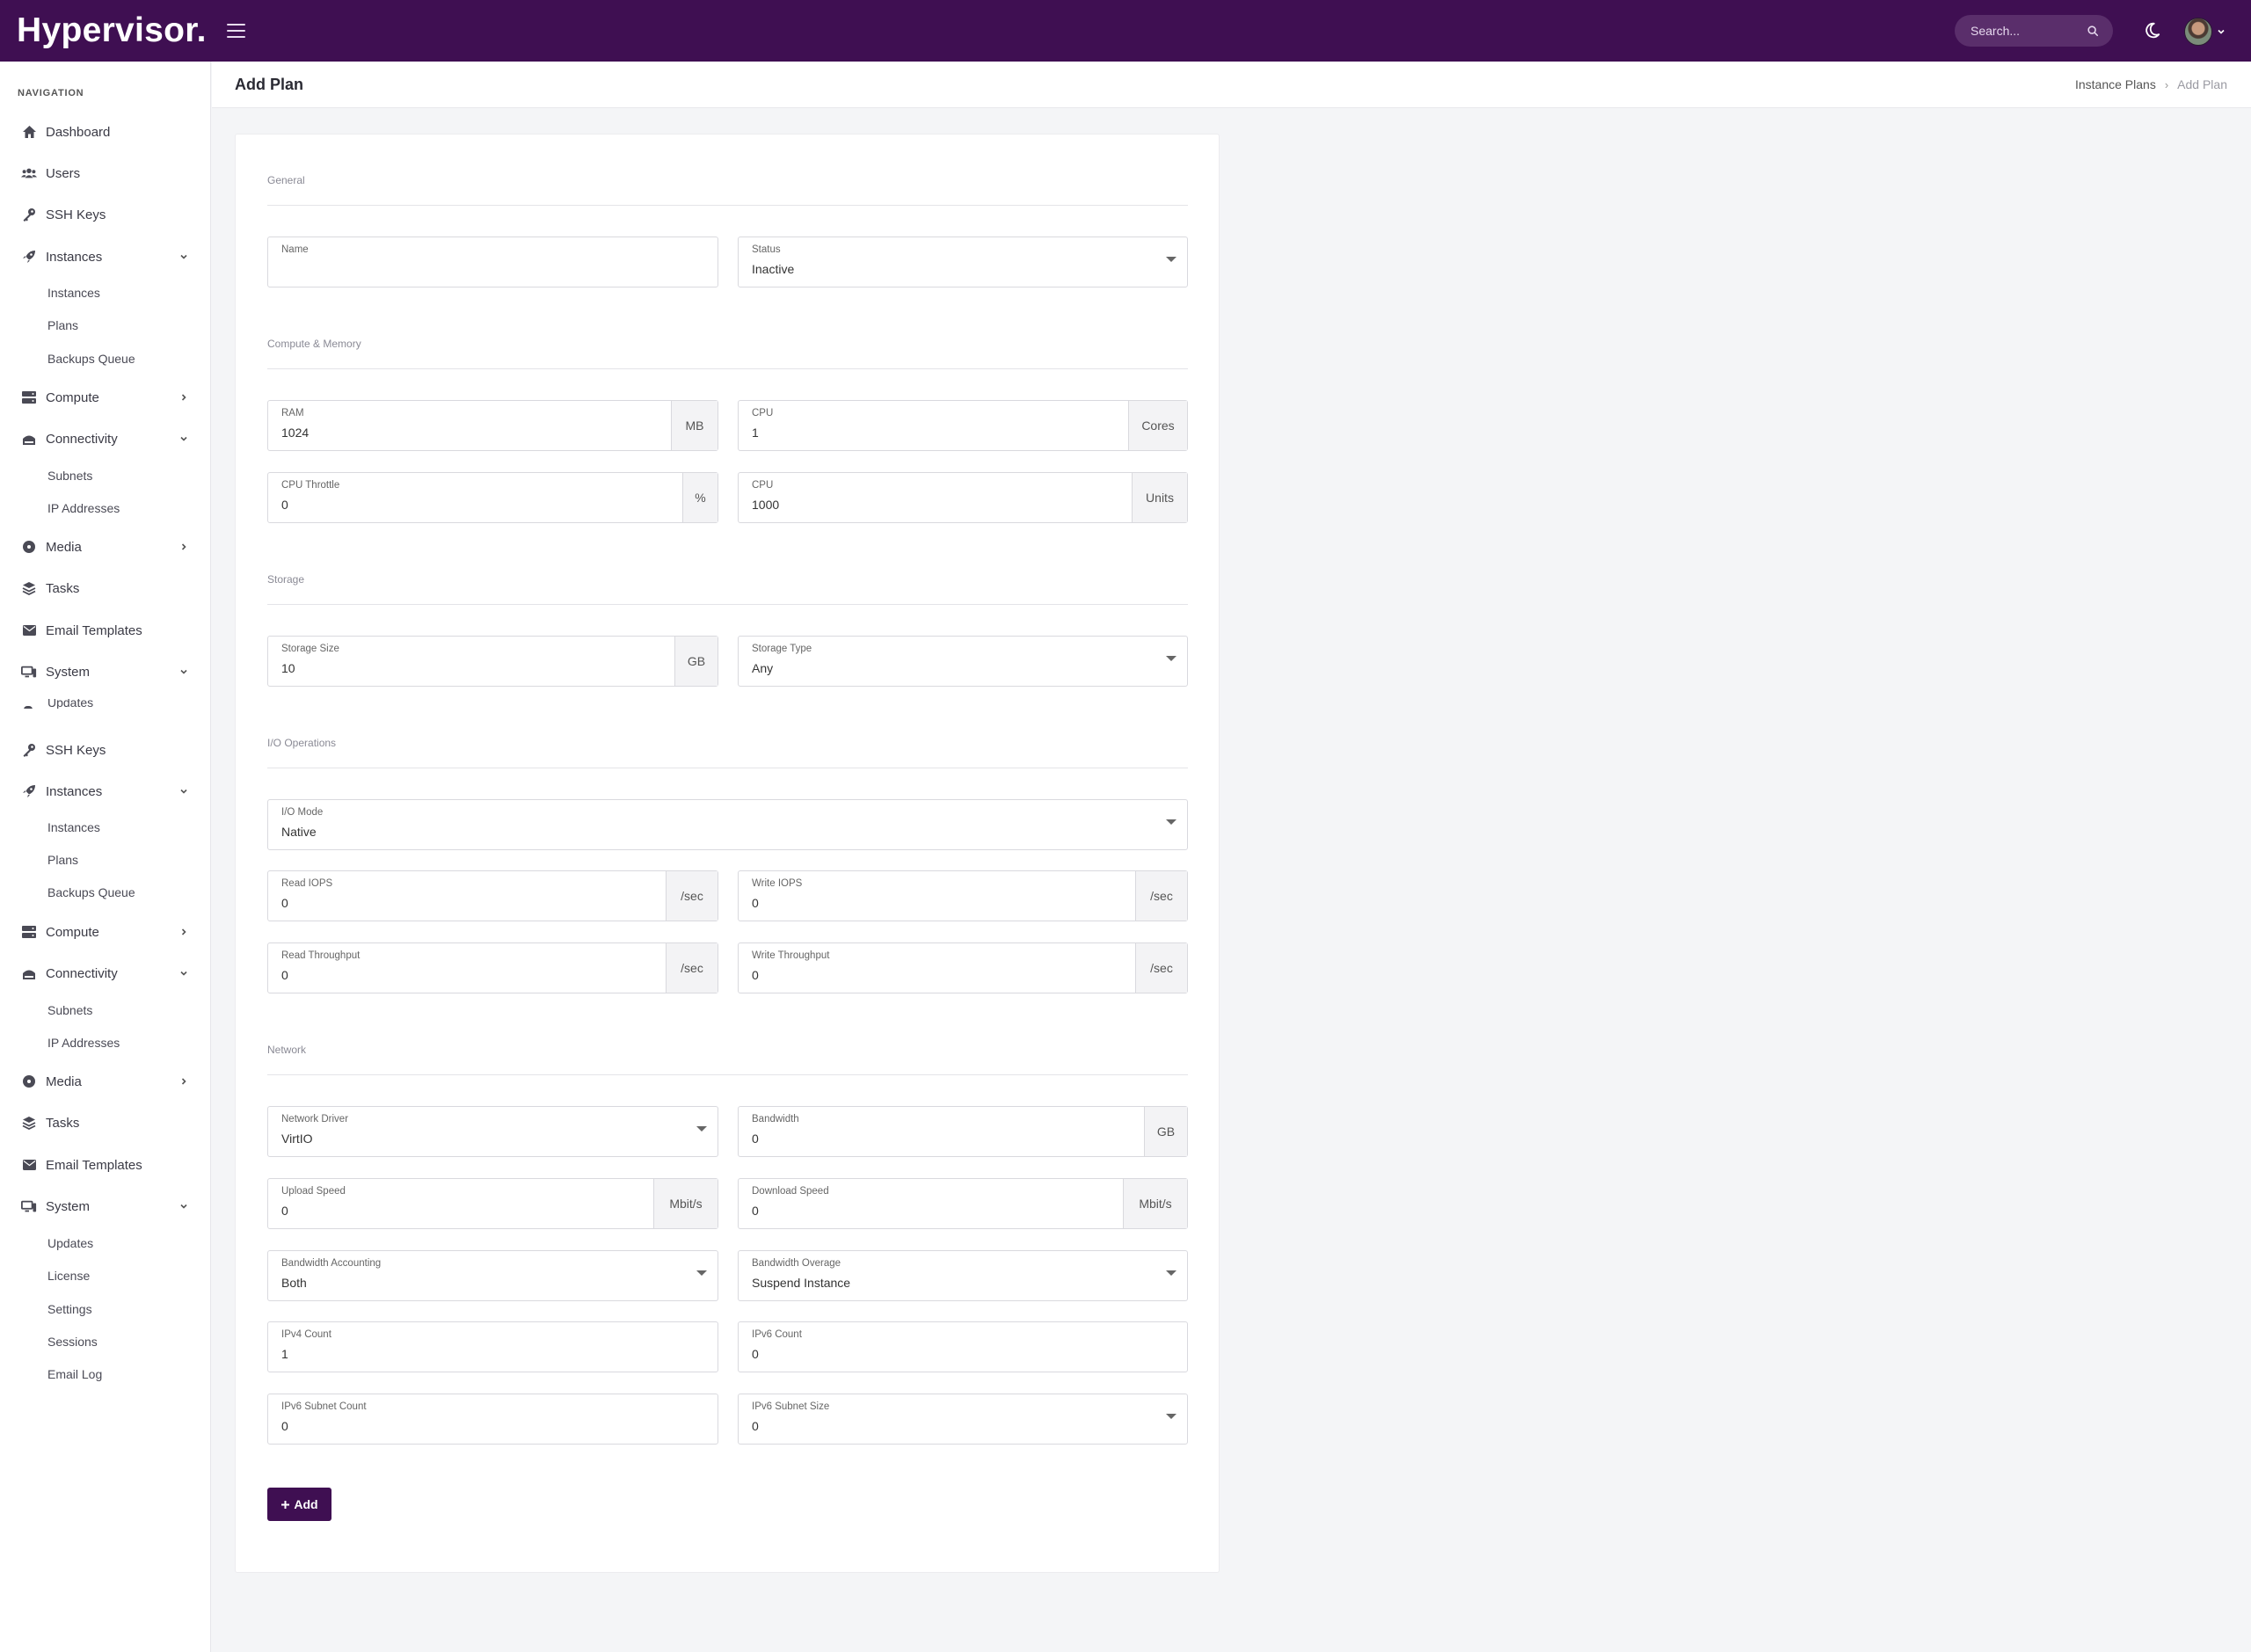 Image resolution: width=2251 pixels, height=1652 pixels. What do you see at coordinates (963, 661) in the screenshot?
I see `storage-type-select: Storage Type Any` at bounding box center [963, 661].